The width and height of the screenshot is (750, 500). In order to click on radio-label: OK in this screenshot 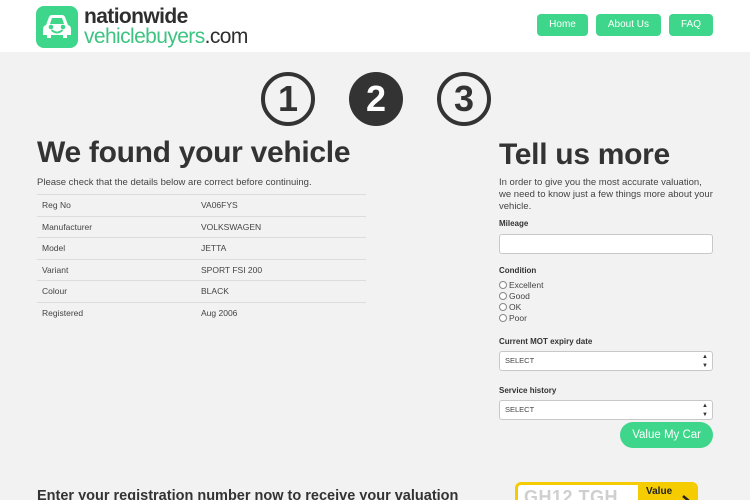, I will do `click(515, 306)`.